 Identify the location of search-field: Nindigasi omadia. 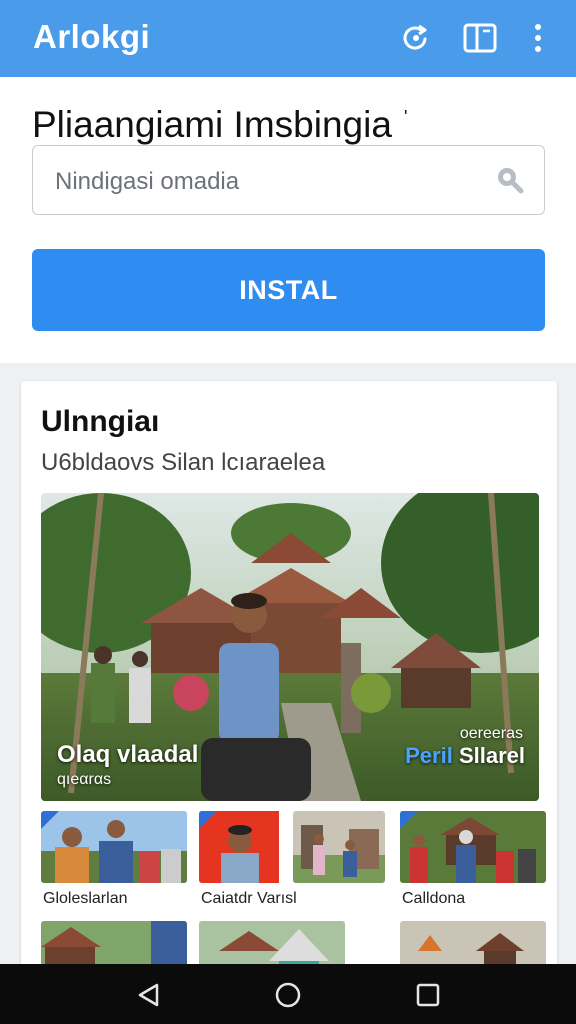
(288, 180).